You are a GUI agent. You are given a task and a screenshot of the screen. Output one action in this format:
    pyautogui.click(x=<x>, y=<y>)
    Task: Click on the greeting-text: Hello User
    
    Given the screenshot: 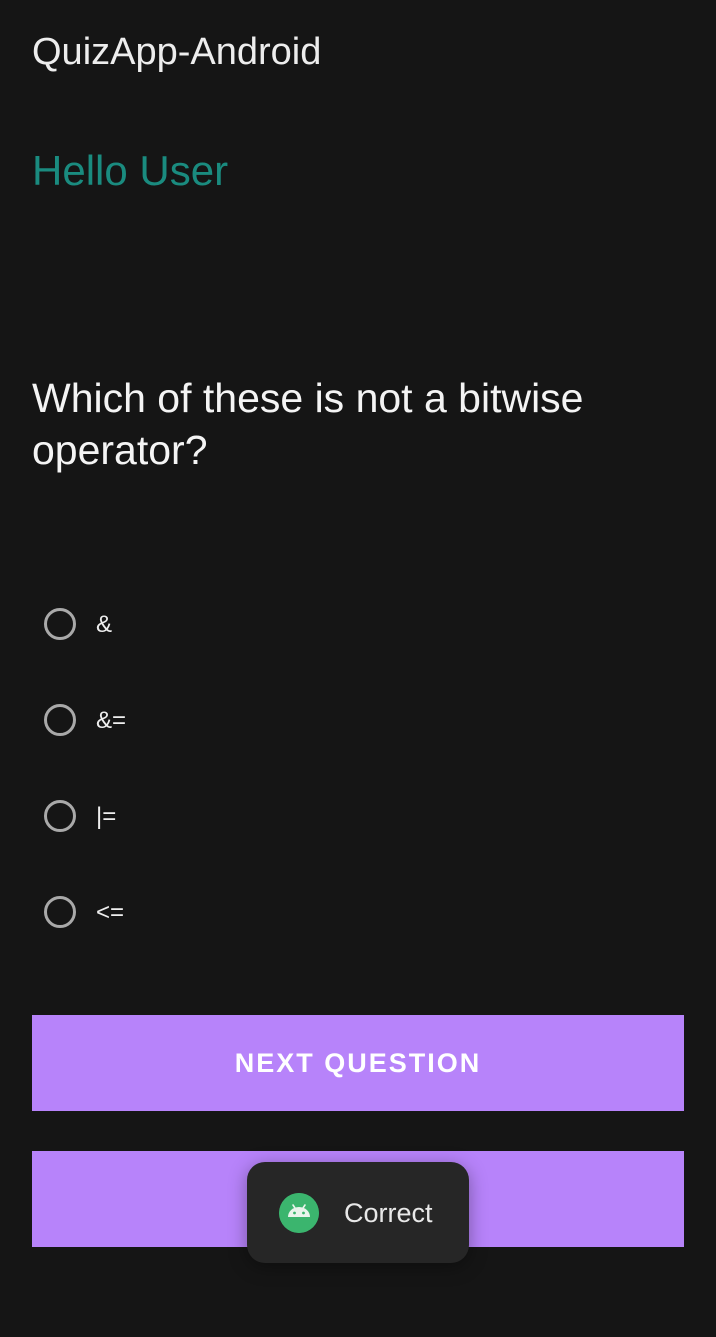 What is the action you would take?
    pyautogui.click(x=130, y=170)
    